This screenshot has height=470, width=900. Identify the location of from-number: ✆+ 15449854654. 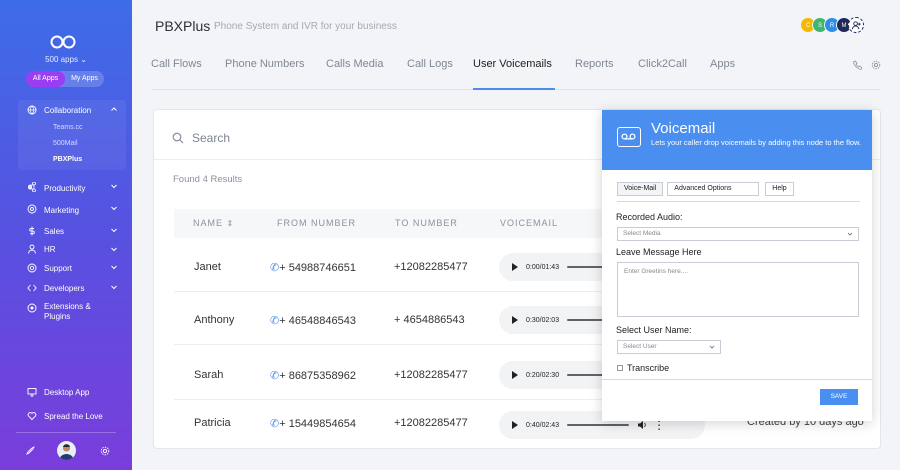
(313, 423).